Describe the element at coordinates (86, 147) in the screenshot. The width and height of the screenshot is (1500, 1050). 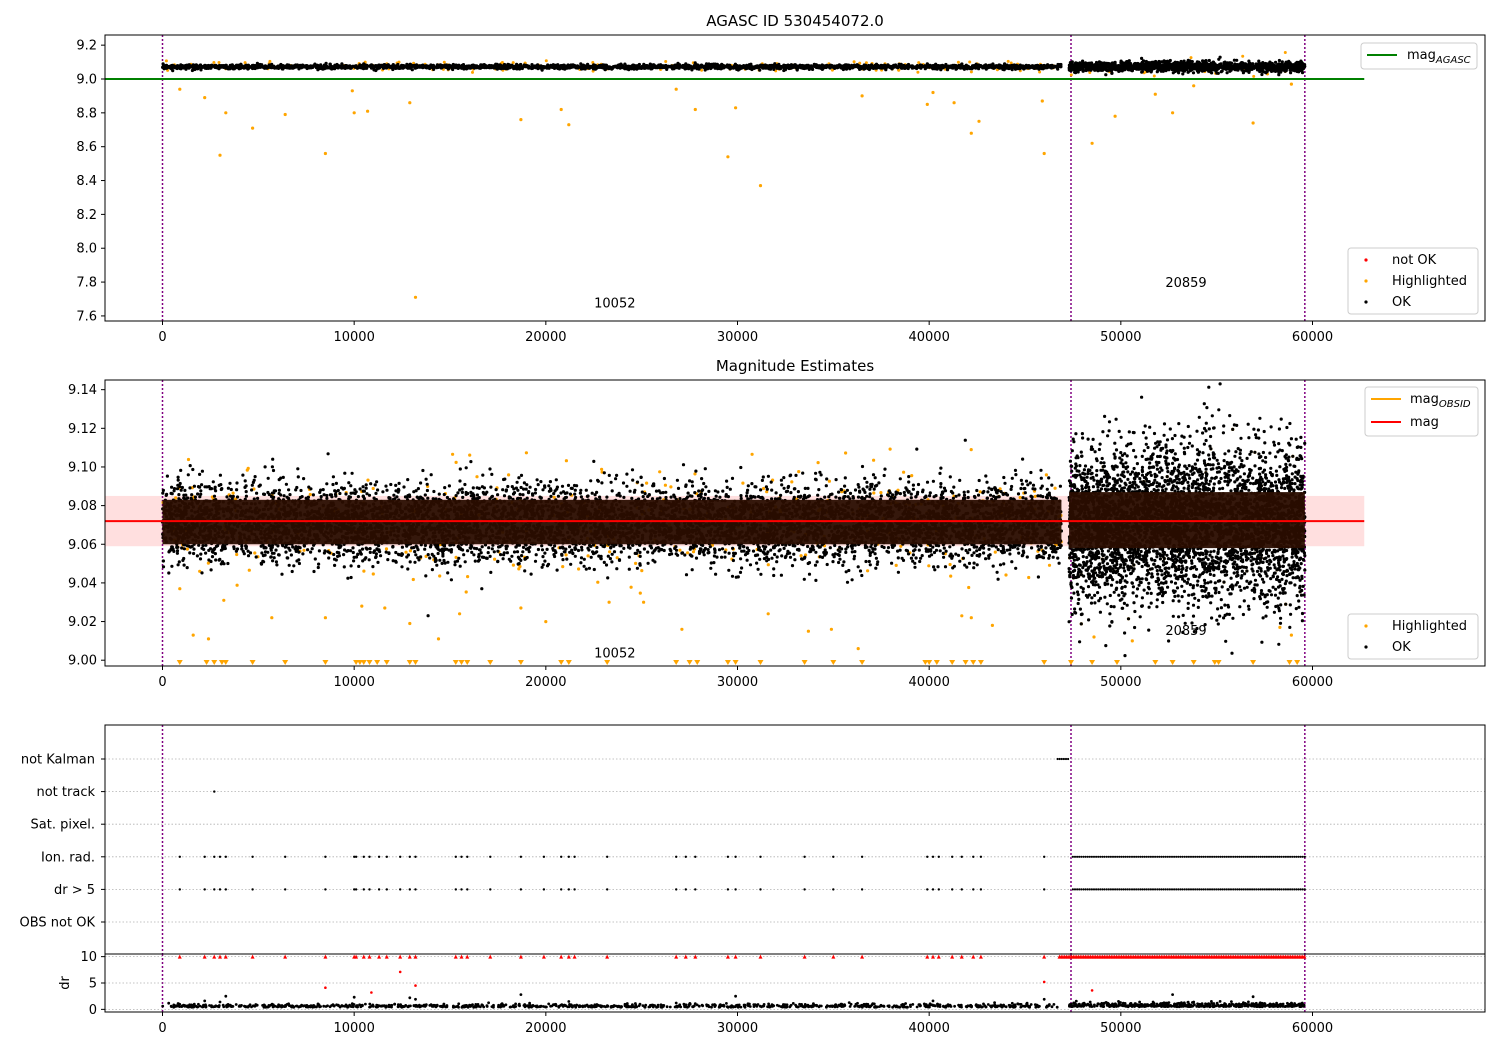
I see `y-tick-label: 8.6` at that location.